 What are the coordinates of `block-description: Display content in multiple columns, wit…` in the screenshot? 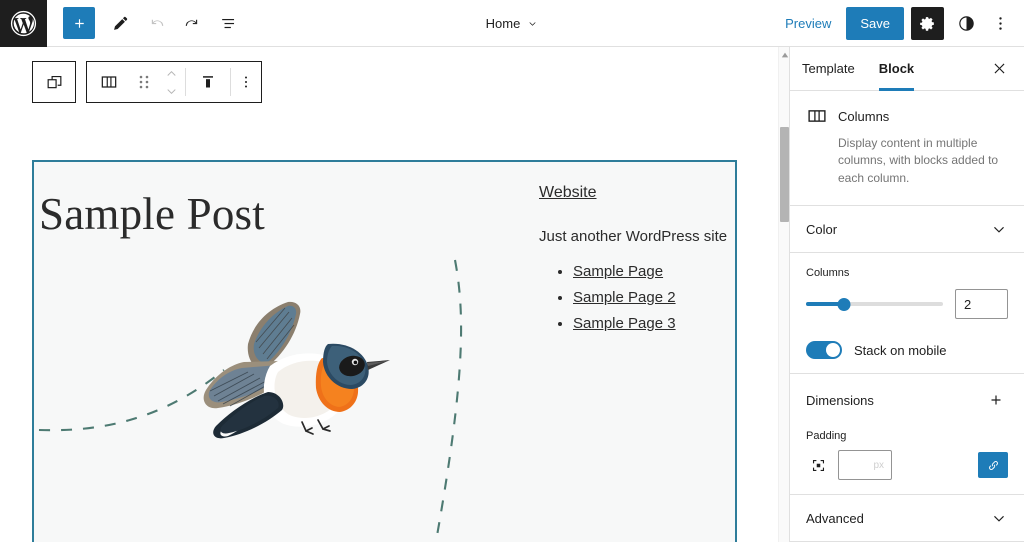 It's located at (918, 160).